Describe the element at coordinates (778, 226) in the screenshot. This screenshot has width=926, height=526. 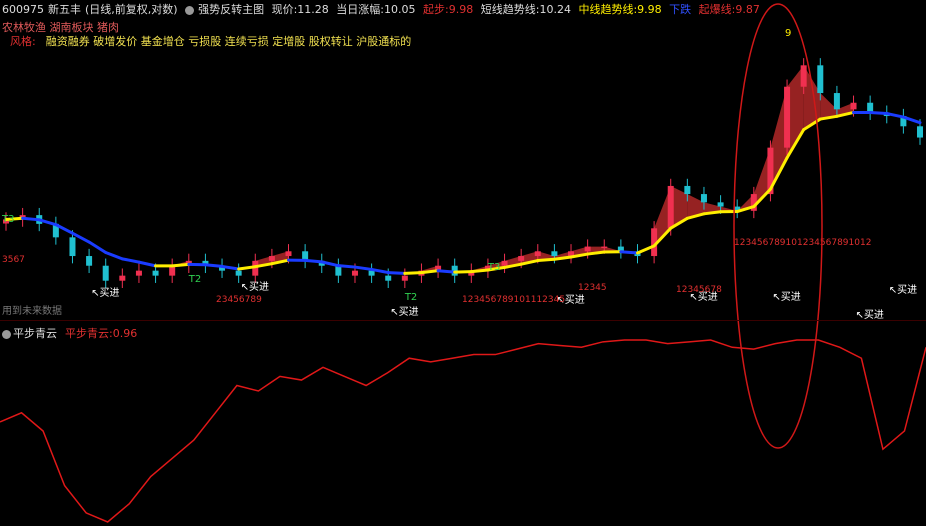
I see `highlight-circle` at that location.